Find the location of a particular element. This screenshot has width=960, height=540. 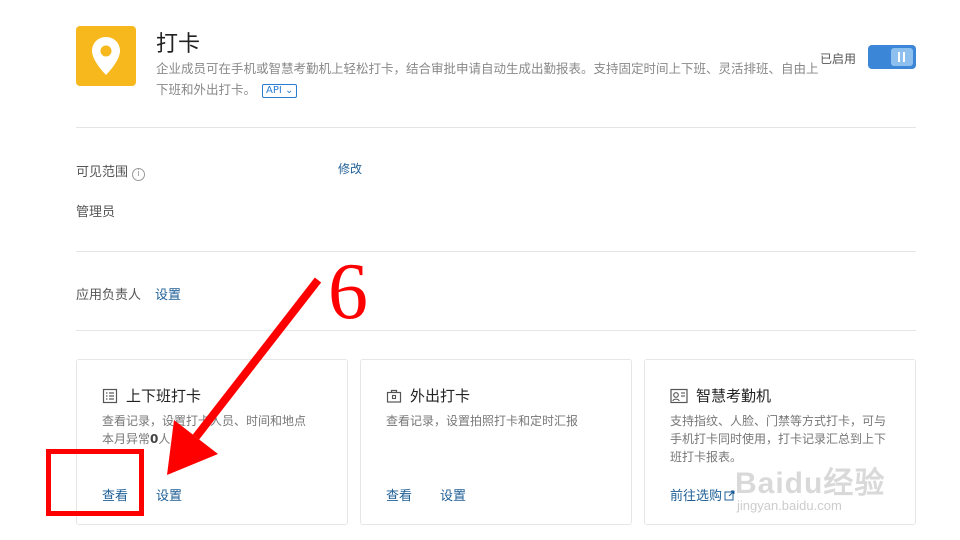

watermark-main: Baidu经验 is located at coordinates (810, 483).